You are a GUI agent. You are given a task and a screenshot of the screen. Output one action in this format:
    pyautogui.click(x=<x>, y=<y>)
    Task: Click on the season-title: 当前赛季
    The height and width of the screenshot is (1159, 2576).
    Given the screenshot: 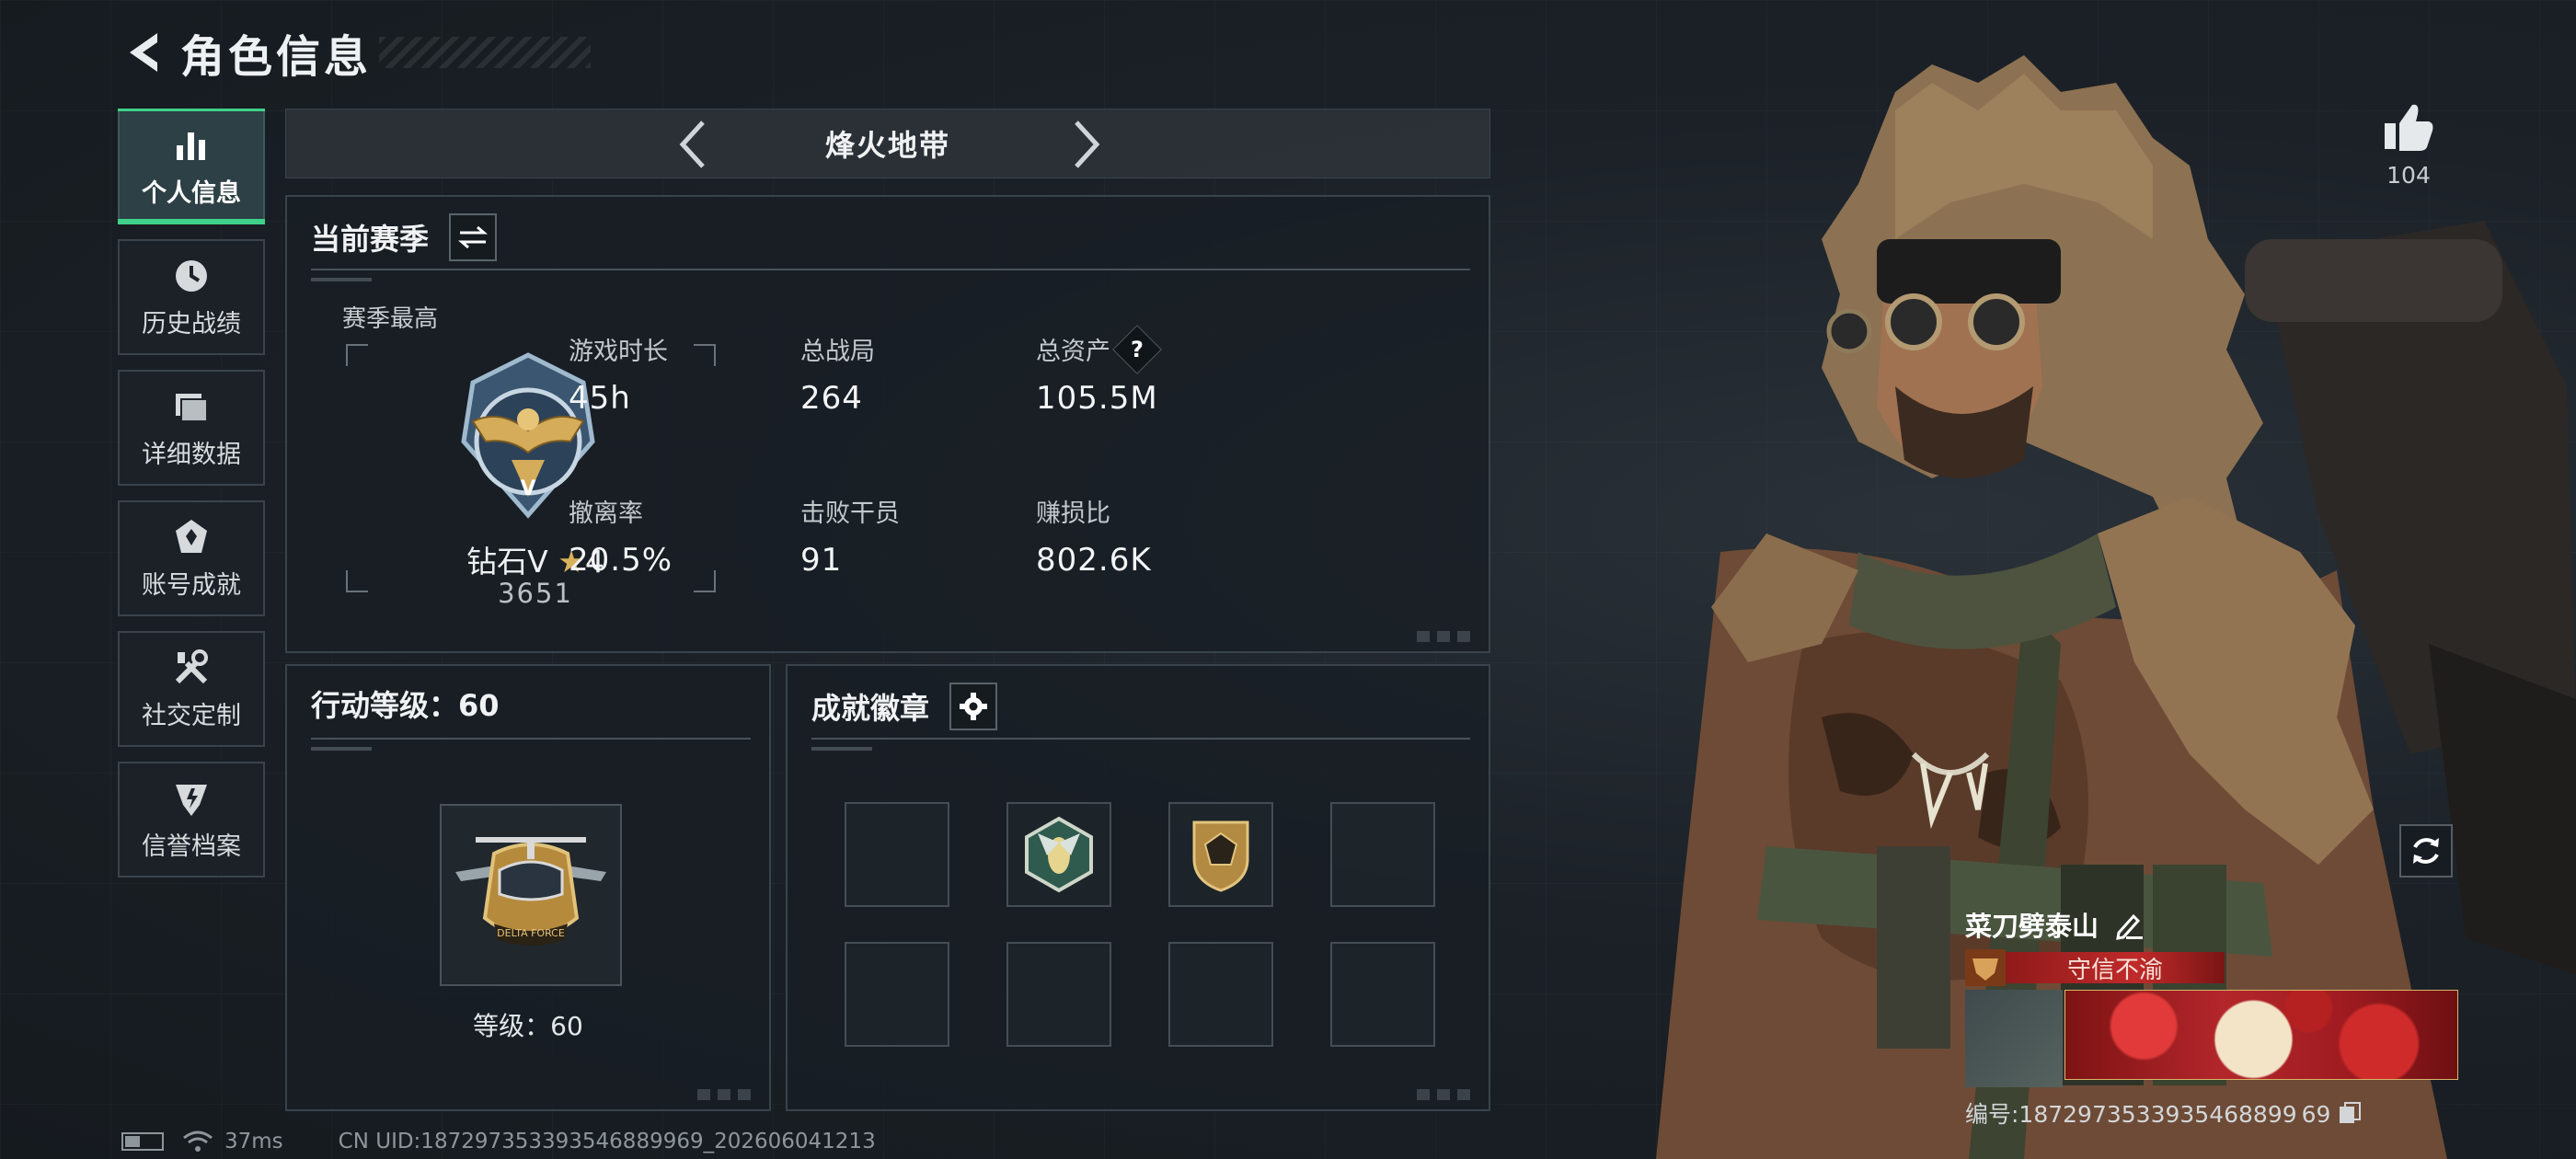 What is the action you would take?
    pyautogui.click(x=370, y=239)
    